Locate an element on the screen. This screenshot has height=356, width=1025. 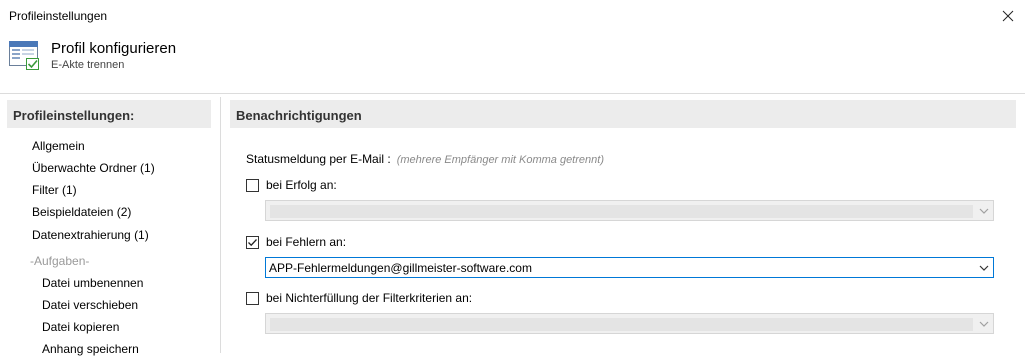
window-title: Profileinstellungen is located at coordinates (58, 16).